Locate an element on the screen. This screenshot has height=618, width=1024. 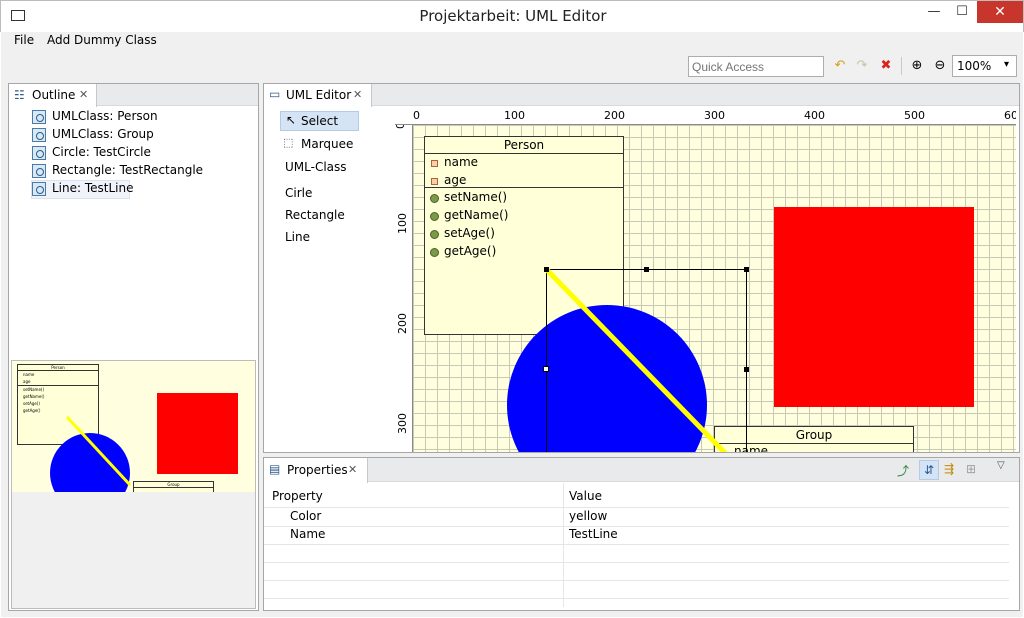
line-shape-icon is located at coordinates (39, 189).